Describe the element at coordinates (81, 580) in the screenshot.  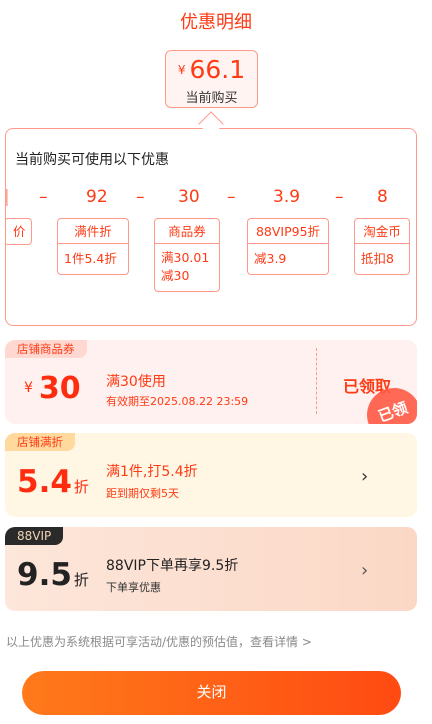
I see `vip-unit: 折` at that location.